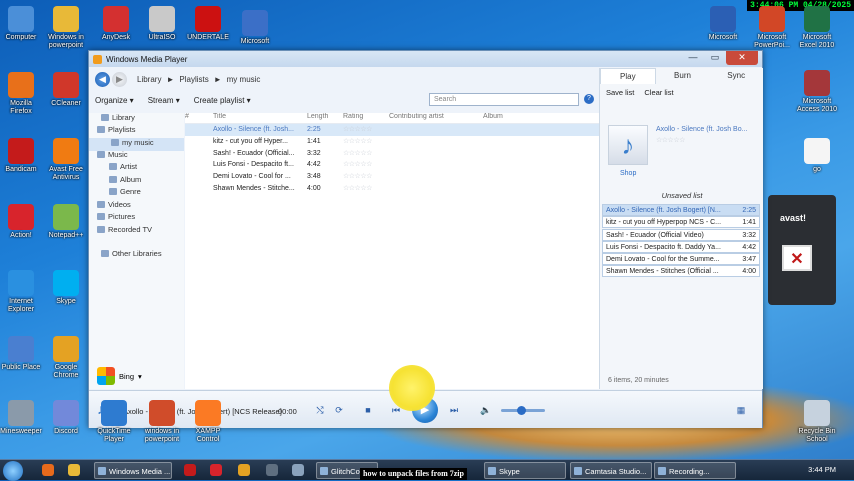  What do you see at coordinates (136, 231) in the screenshot?
I see `sidebar-item-recorded-tv: Recorded TV` at bounding box center [136, 231].